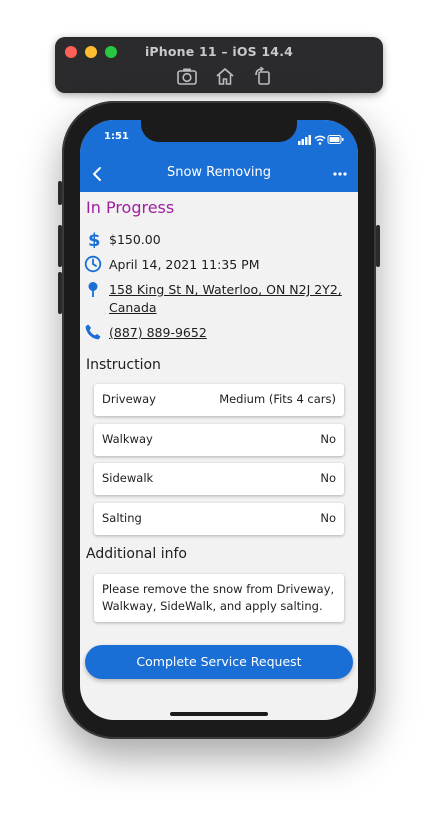 The width and height of the screenshot is (438, 813). Describe the element at coordinates (219, 714) in the screenshot. I see `home-indicator` at that location.